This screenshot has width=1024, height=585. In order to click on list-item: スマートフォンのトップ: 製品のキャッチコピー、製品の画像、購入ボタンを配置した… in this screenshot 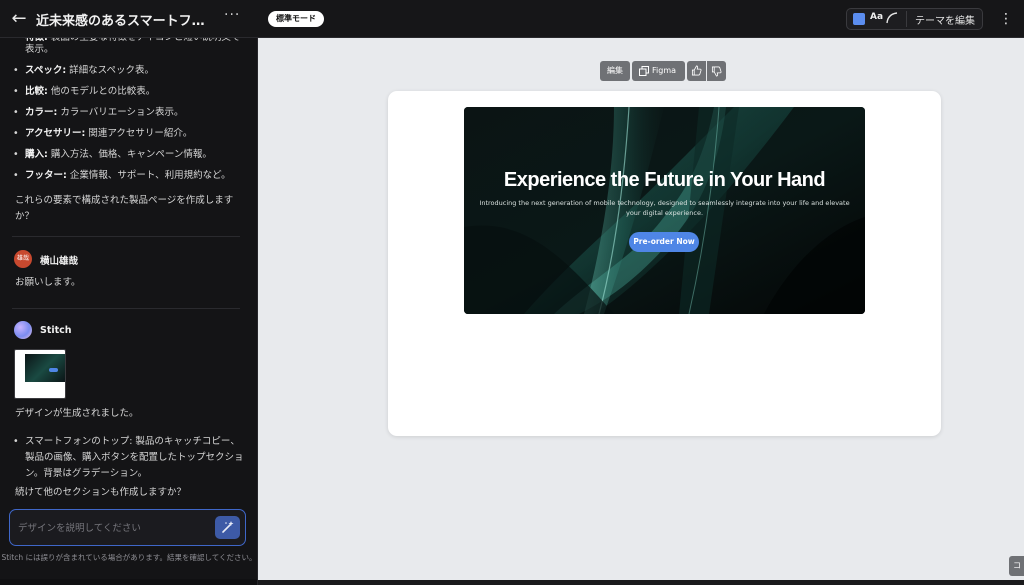, I will do `click(130, 458)`.